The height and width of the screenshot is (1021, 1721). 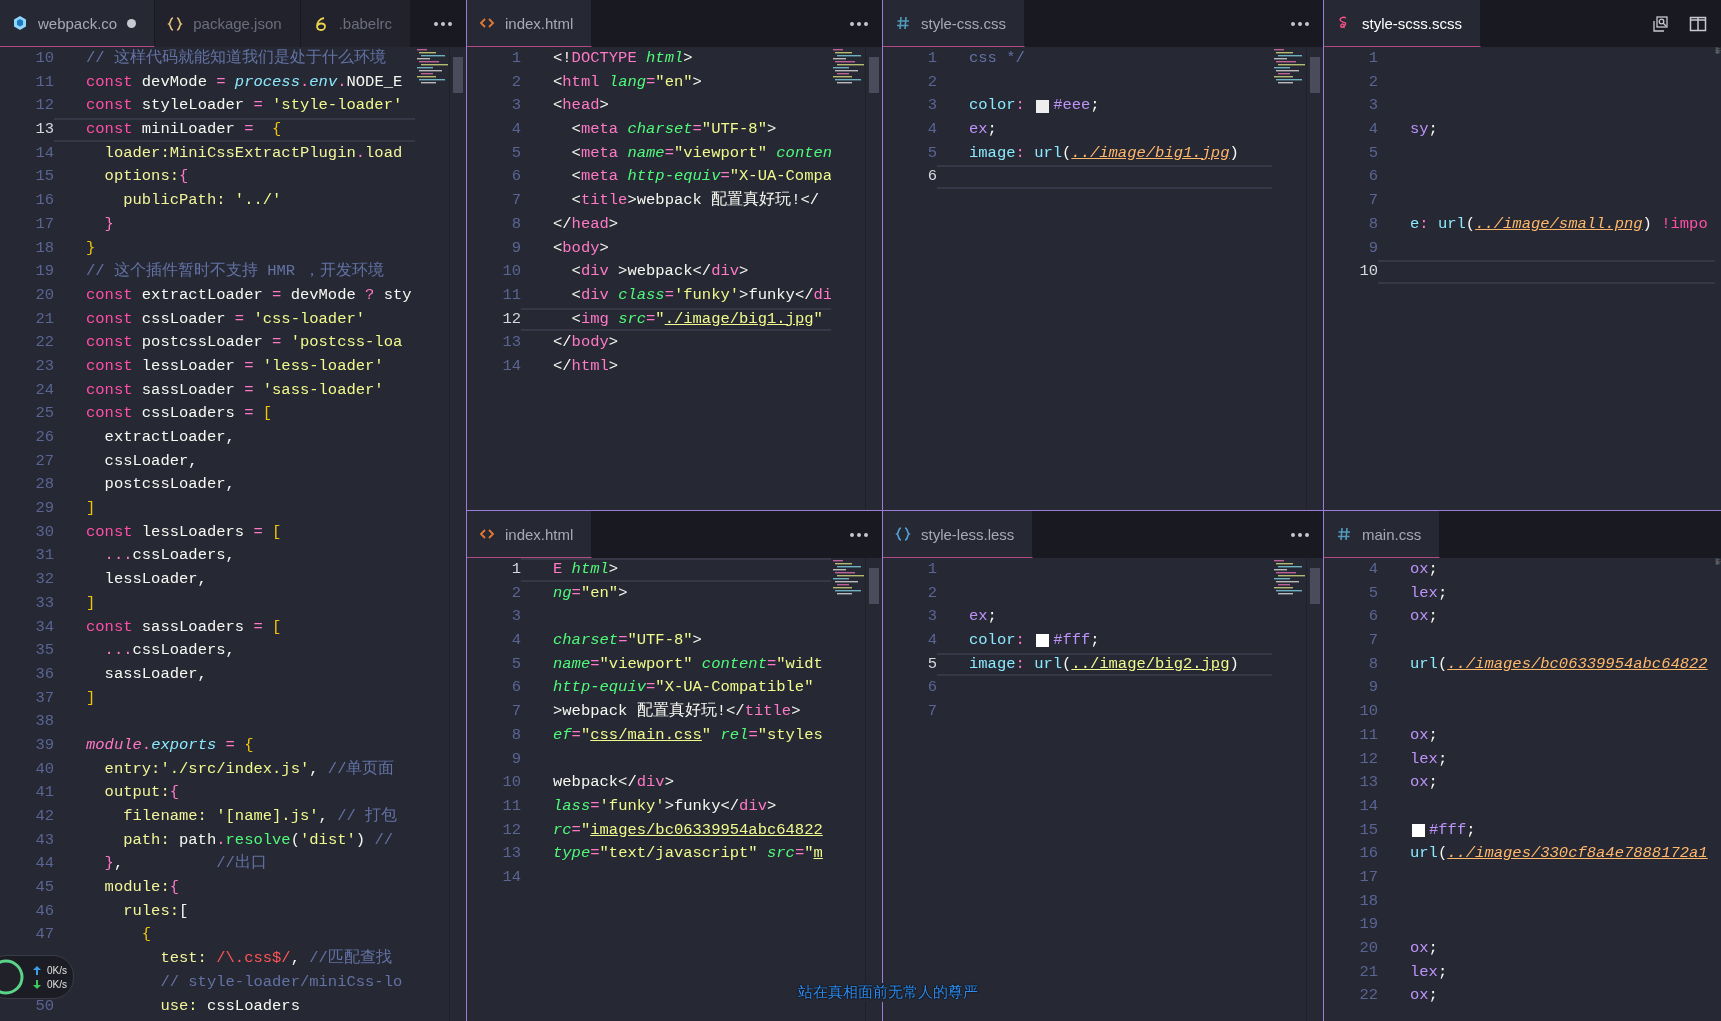 I want to click on line-number: 44, so click(x=44, y=864).